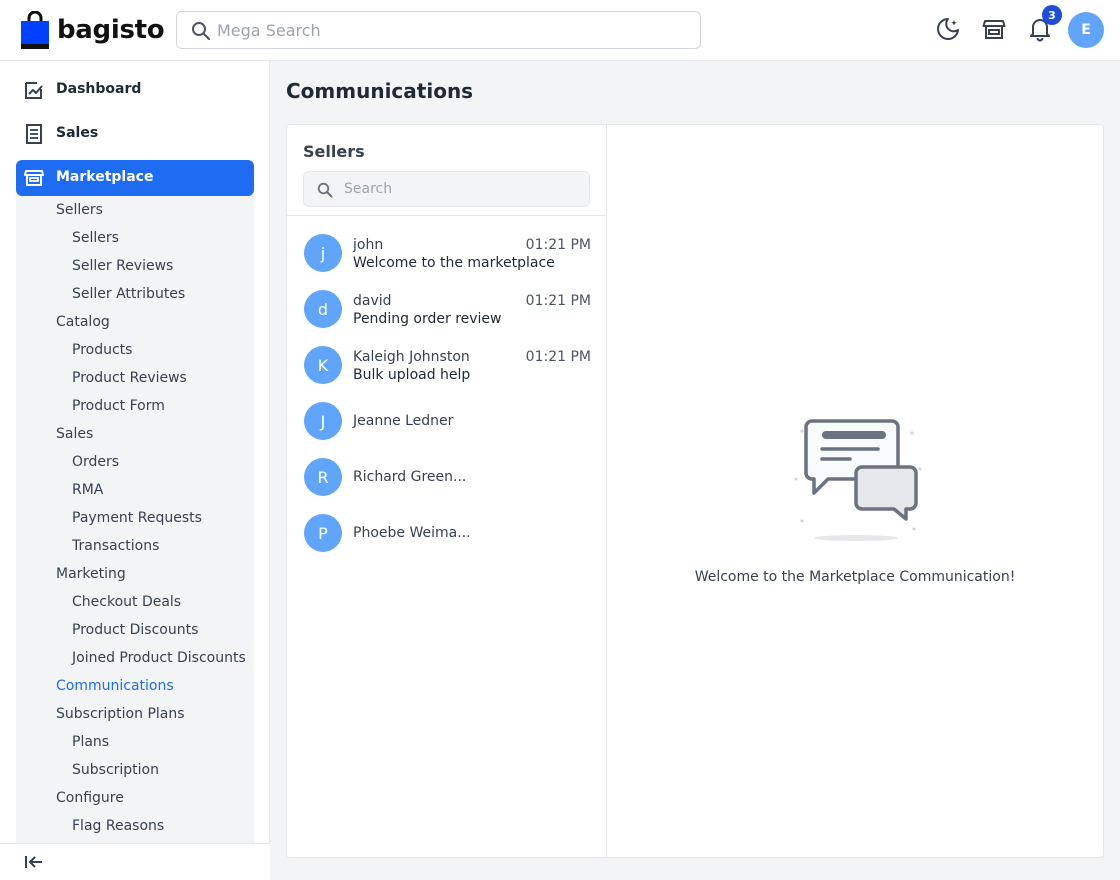 The width and height of the screenshot is (1120, 880). Describe the element at coordinates (323, 365) in the screenshot. I see `seller-avatar: K` at that location.